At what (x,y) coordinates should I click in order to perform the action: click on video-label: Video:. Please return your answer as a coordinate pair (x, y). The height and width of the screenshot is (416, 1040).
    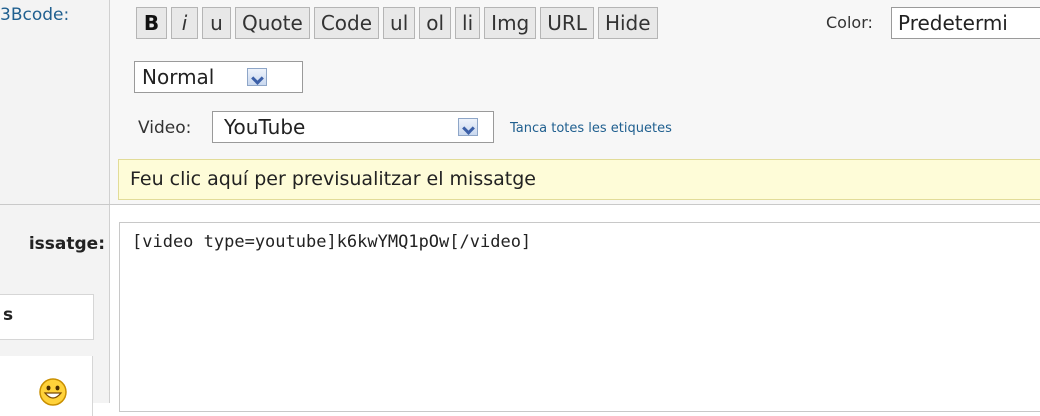
    Looking at the image, I should click on (165, 128).